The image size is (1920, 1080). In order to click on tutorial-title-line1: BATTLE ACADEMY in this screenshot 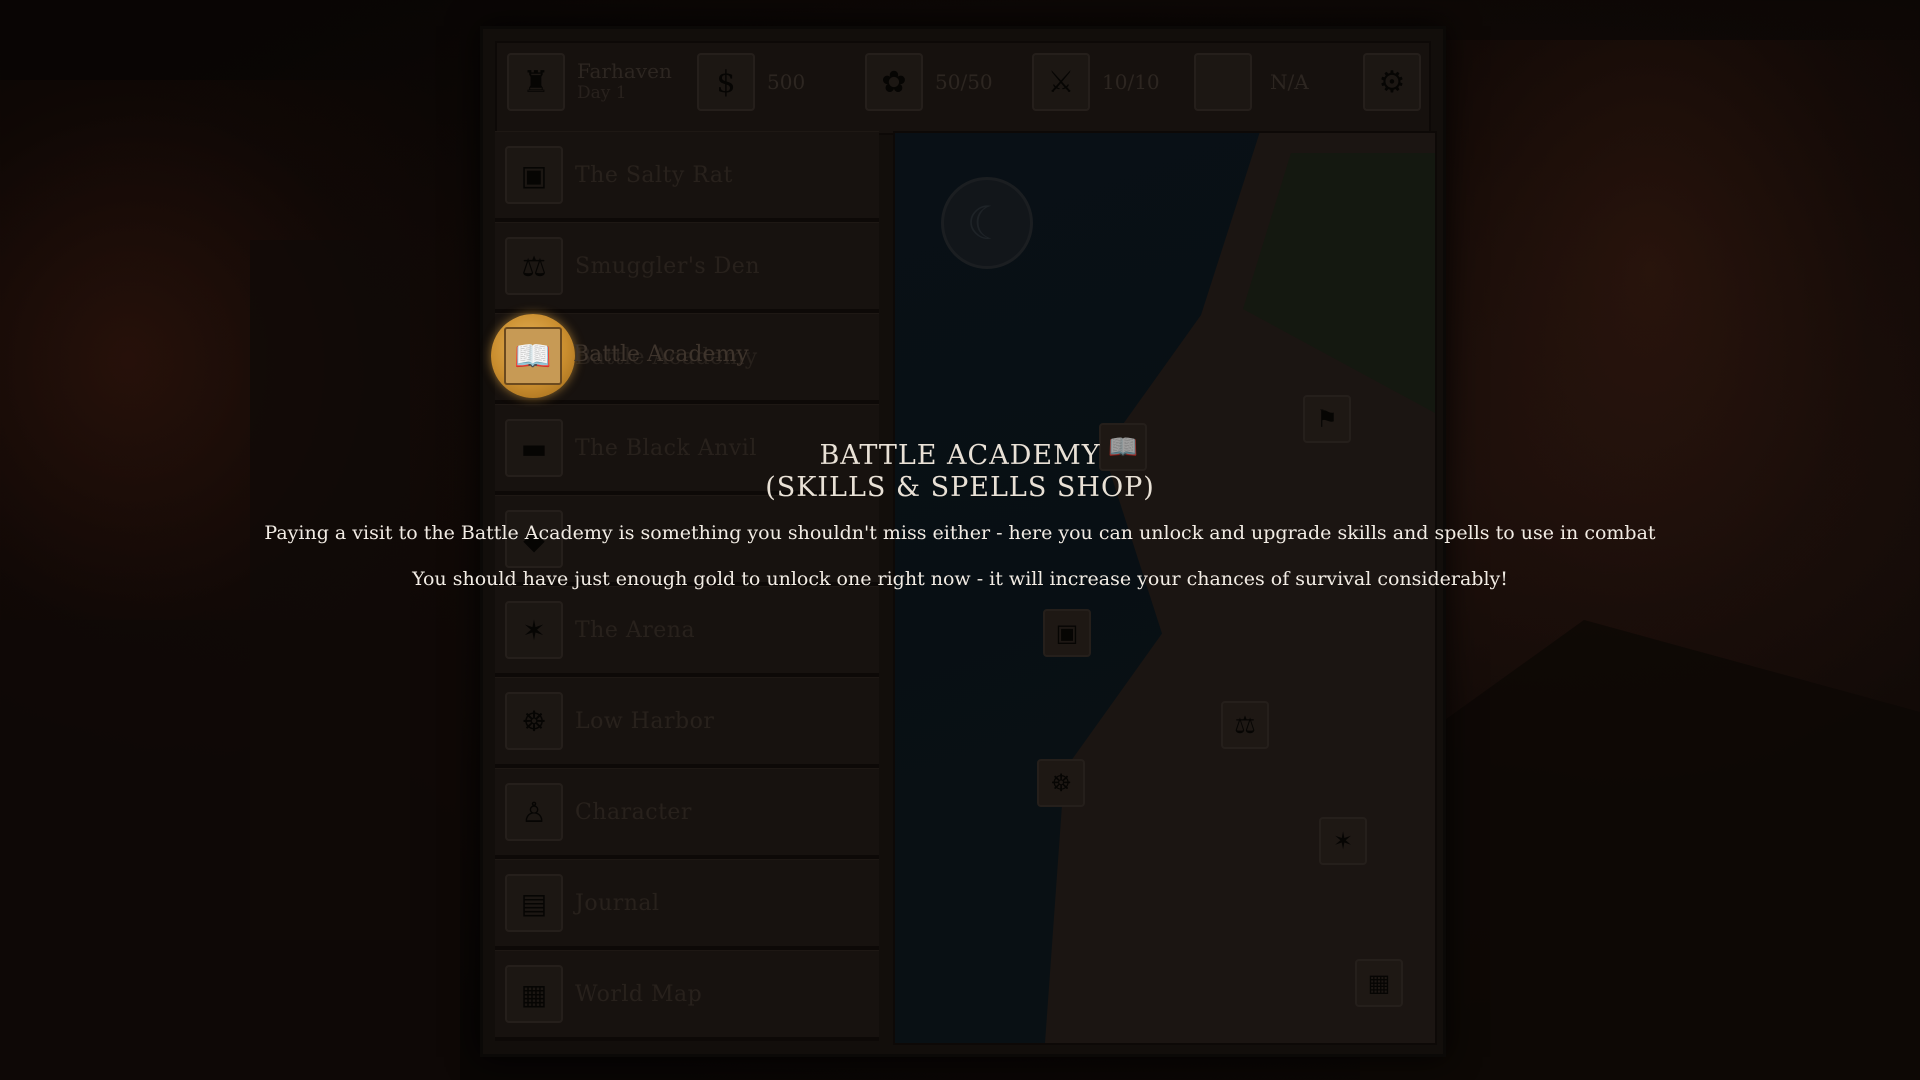, I will do `click(960, 455)`.